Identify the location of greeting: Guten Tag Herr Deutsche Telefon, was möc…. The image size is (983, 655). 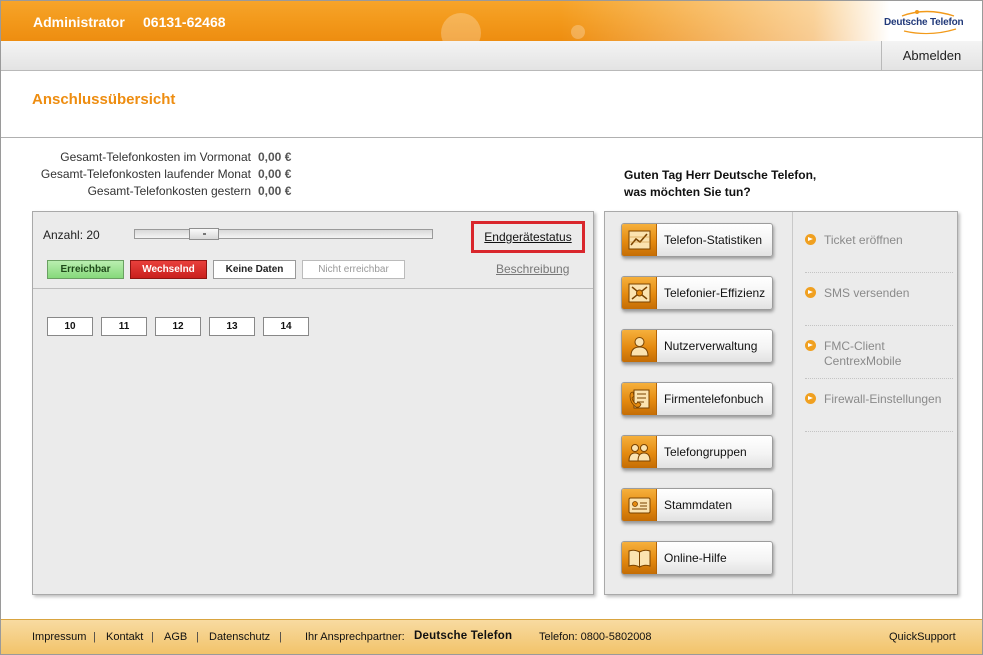
(720, 184).